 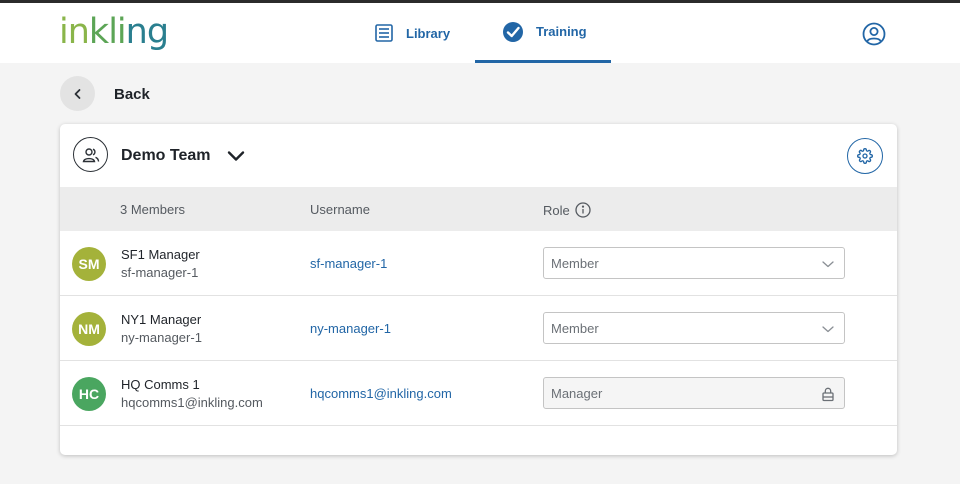 What do you see at coordinates (428, 33) in the screenshot?
I see `tab-library-label: Library` at bounding box center [428, 33].